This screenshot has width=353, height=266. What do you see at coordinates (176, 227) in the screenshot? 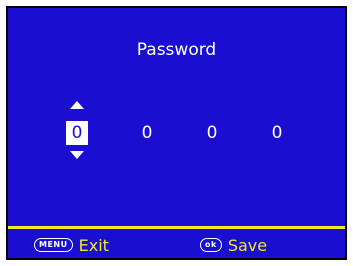
I see `footer-divider` at bounding box center [176, 227].